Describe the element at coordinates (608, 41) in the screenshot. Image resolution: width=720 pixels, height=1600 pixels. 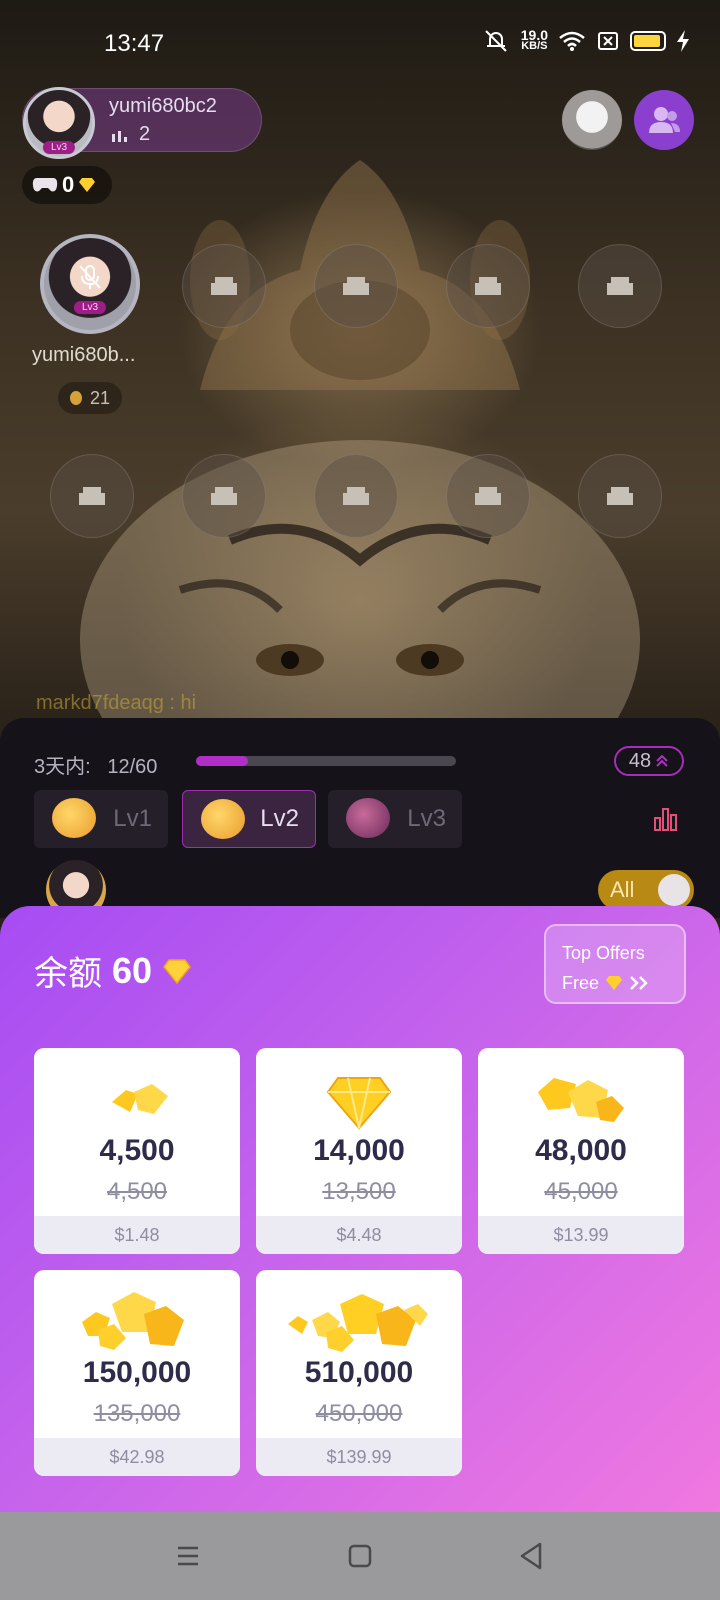
I see `no-sim-icon` at that location.